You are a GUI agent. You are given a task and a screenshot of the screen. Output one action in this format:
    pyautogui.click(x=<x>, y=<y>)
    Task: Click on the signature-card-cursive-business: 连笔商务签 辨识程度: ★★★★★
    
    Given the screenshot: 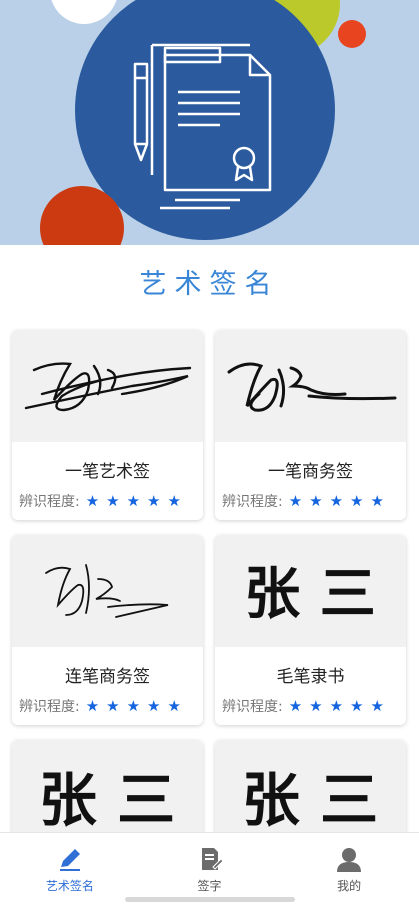 What is the action you would take?
    pyautogui.click(x=107, y=630)
    